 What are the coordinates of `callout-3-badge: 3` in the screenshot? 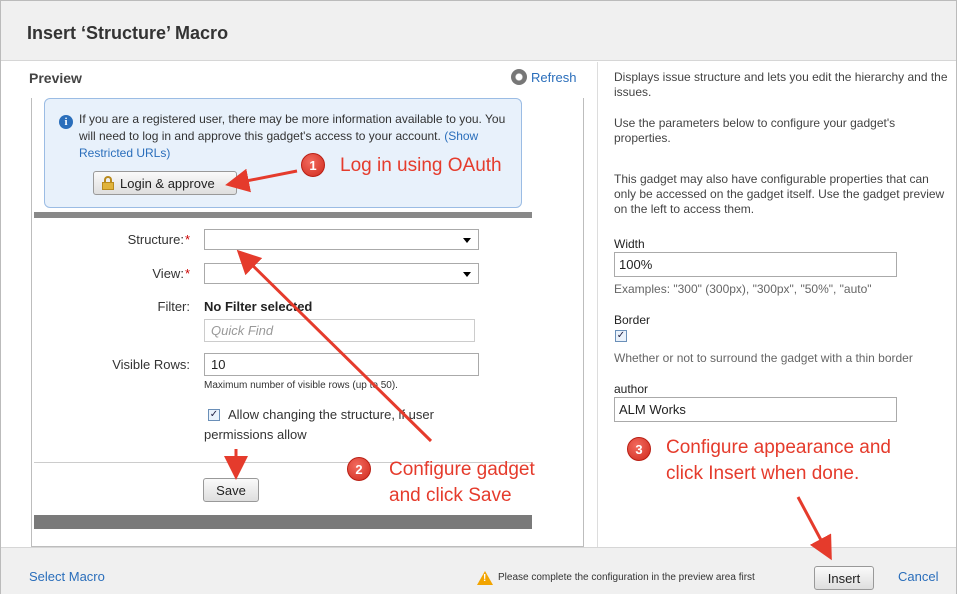 It's located at (639, 449).